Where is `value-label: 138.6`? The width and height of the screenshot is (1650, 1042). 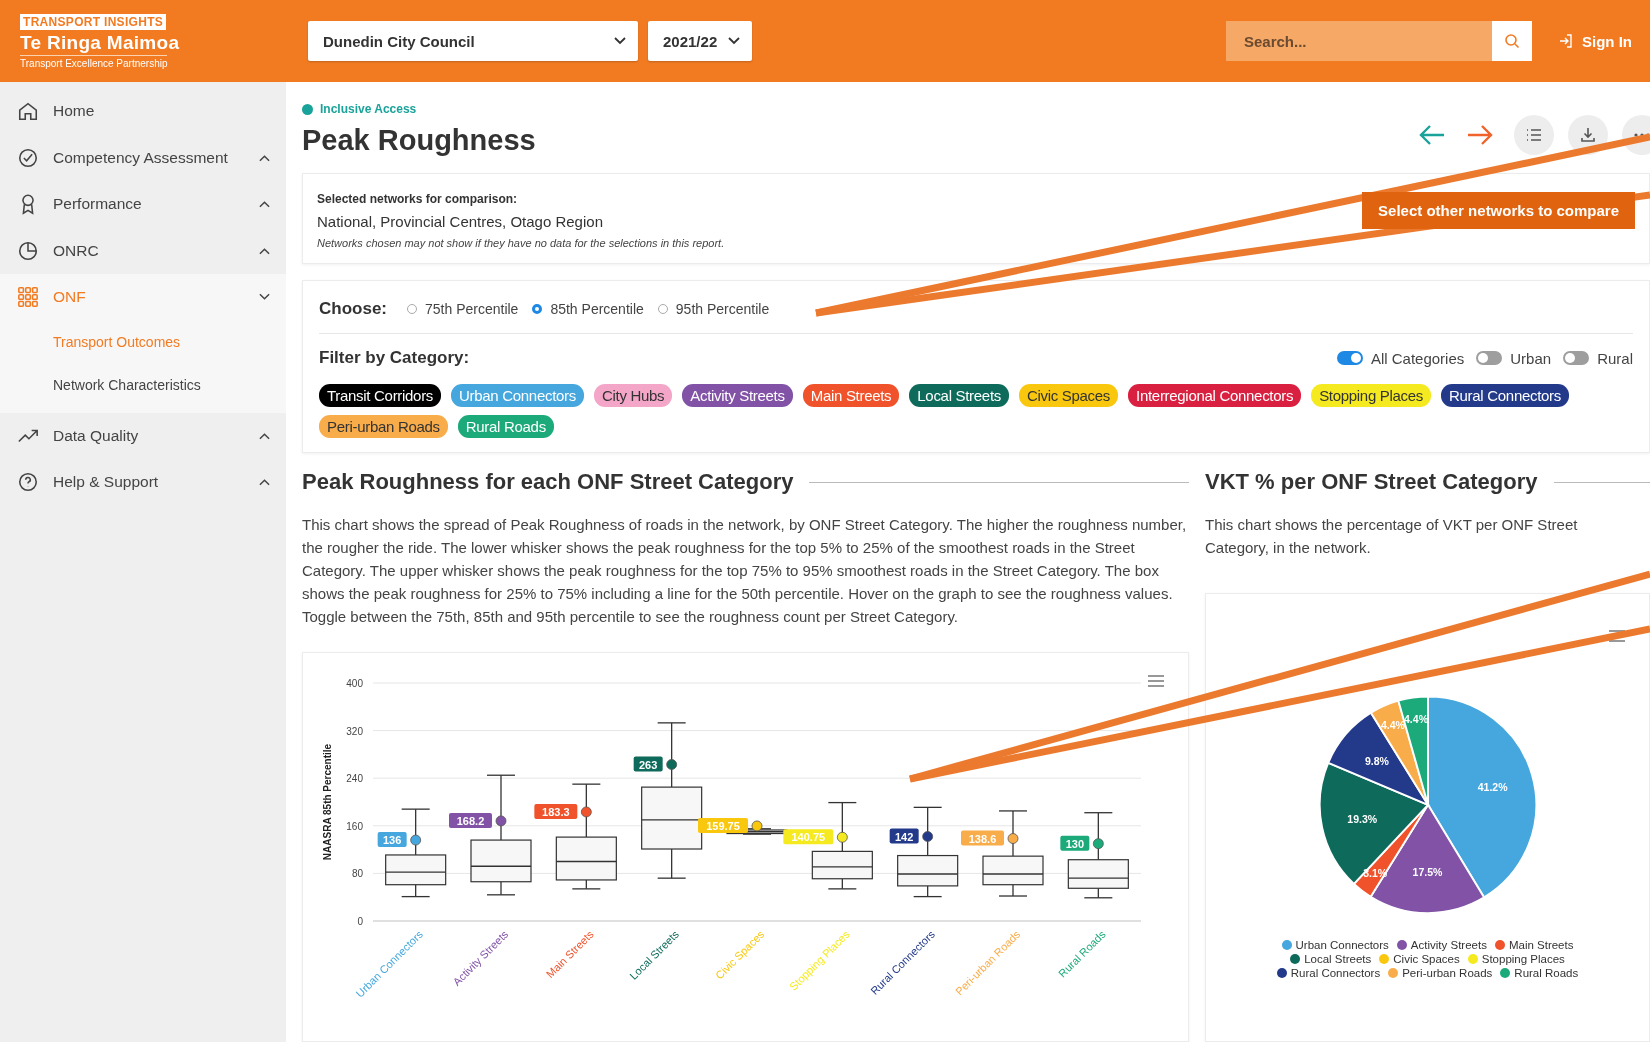
value-label: 138.6 is located at coordinates (982, 838).